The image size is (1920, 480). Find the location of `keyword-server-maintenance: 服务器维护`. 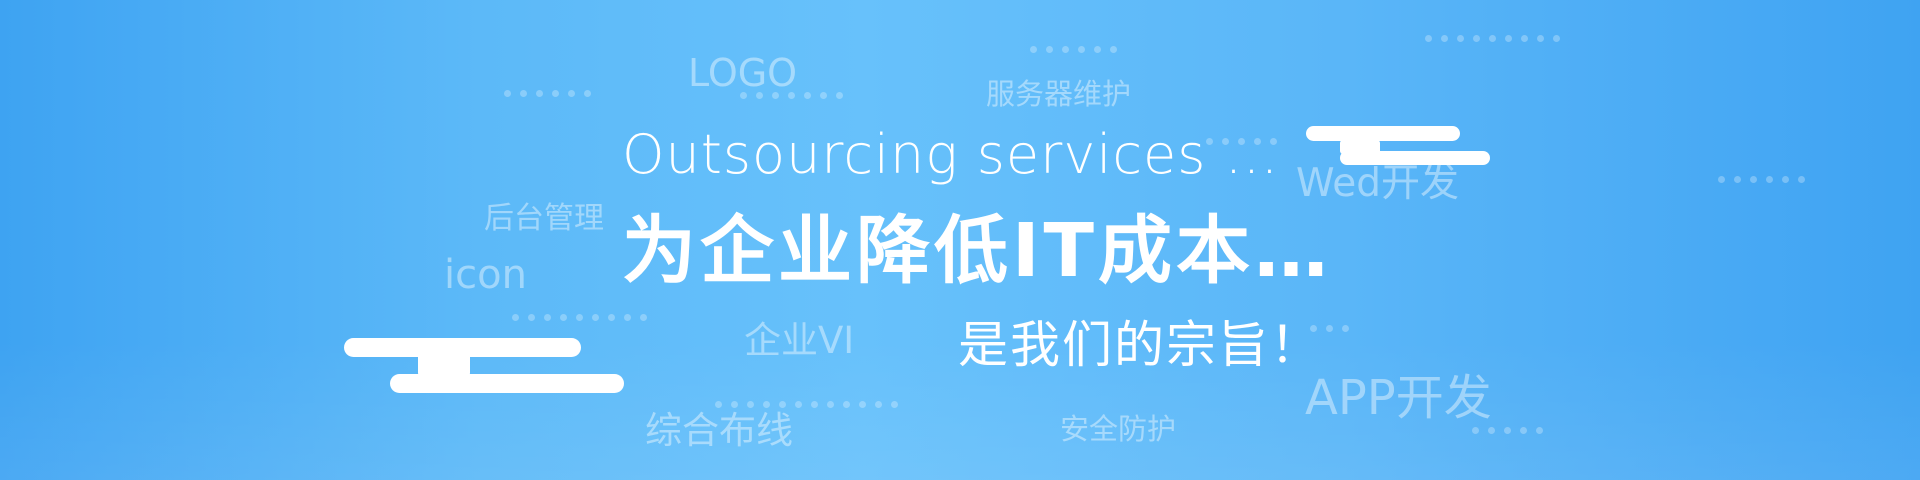

keyword-server-maintenance: 服务器维护 is located at coordinates (1059, 94).